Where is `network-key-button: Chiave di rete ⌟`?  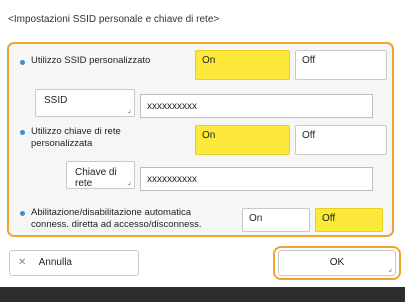
network-key-button: Chiave di rete ⌟ is located at coordinates (100, 175).